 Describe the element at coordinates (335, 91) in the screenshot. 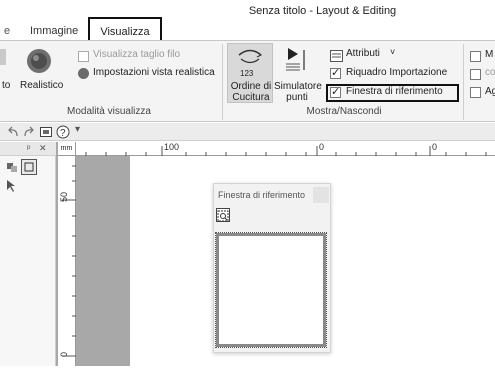

I see `reference-window-checkbox` at that location.